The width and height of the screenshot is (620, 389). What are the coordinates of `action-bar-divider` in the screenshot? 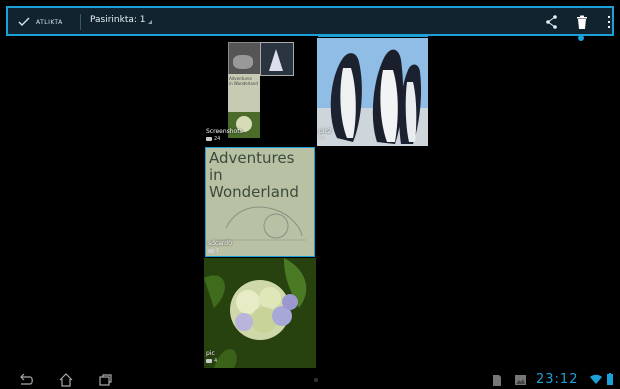 It's located at (80, 22).